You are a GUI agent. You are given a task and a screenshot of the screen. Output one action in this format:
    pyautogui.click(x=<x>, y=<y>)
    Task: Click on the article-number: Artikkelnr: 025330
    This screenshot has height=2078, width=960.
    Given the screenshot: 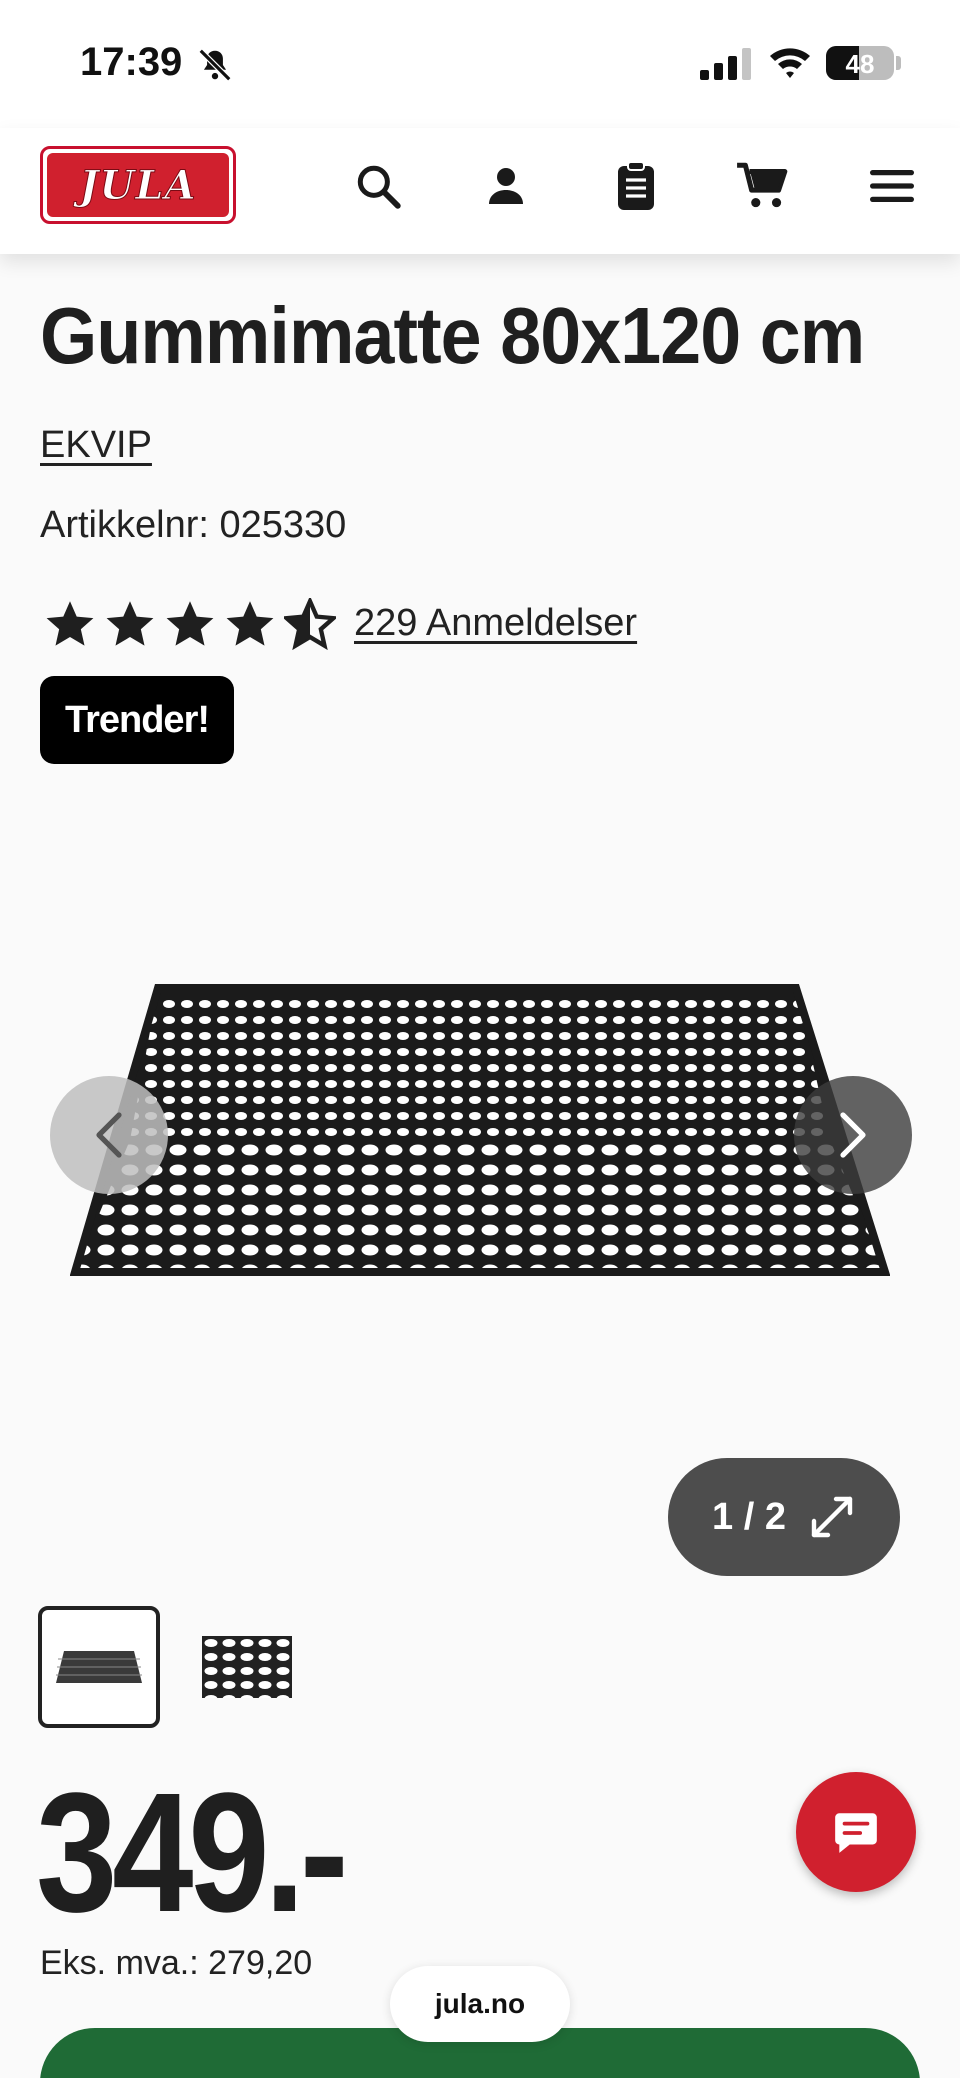 What is the action you would take?
    pyautogui.click(x=193, y=525)
    